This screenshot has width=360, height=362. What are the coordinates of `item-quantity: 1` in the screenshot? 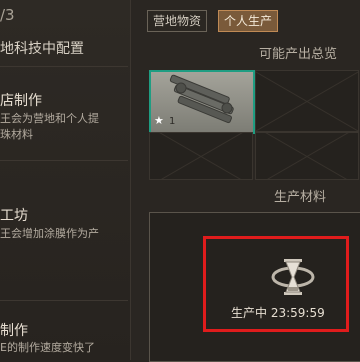 It's located at (172, 121).